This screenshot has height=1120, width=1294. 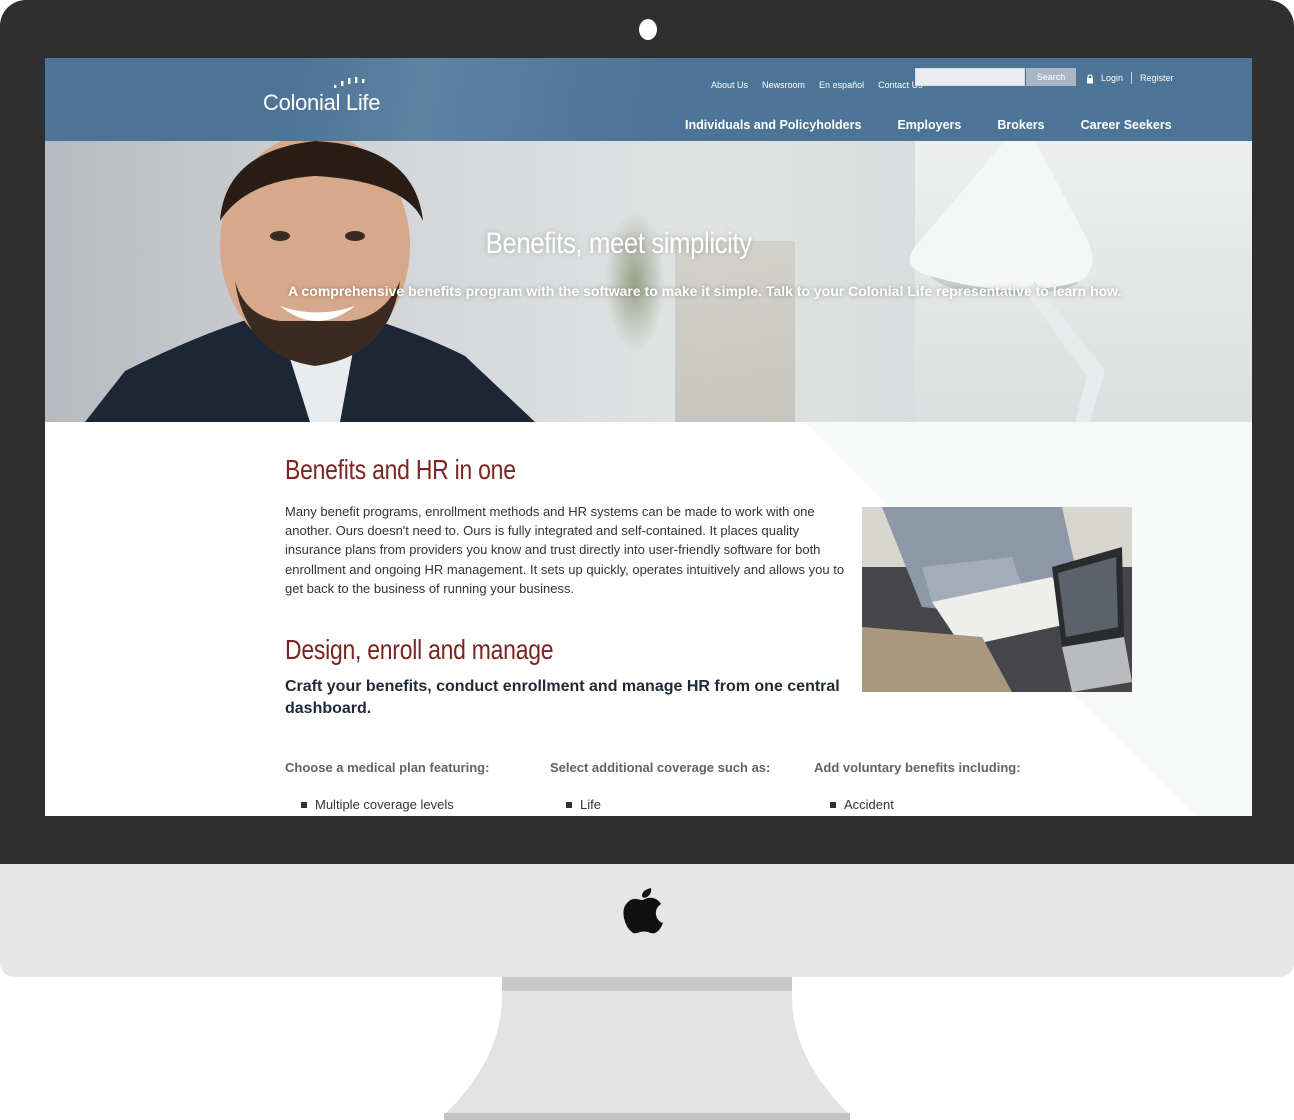 What do you see at coordinates (590, 804) in the screenshot?
I see `list-item-text: Life` at bounding box center [590, 804].